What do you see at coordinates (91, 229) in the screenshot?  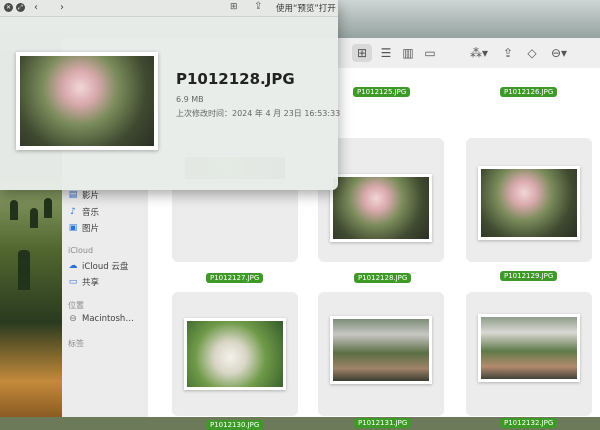 I see `sidebar-item-label: 图片` at bounding box center [91, 229].